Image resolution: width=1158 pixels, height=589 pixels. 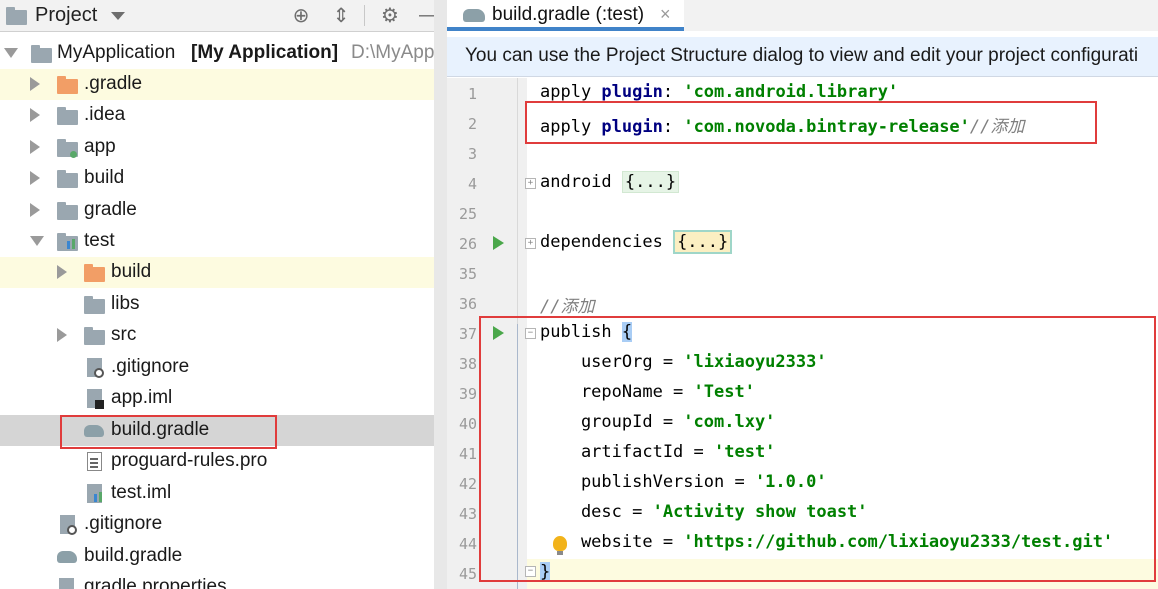 What do you see at coordinates (719, 92) in the screenshot?
I see `code-line-1: apply plugin: 'com.android.library'` at bounding box center [719, 92].